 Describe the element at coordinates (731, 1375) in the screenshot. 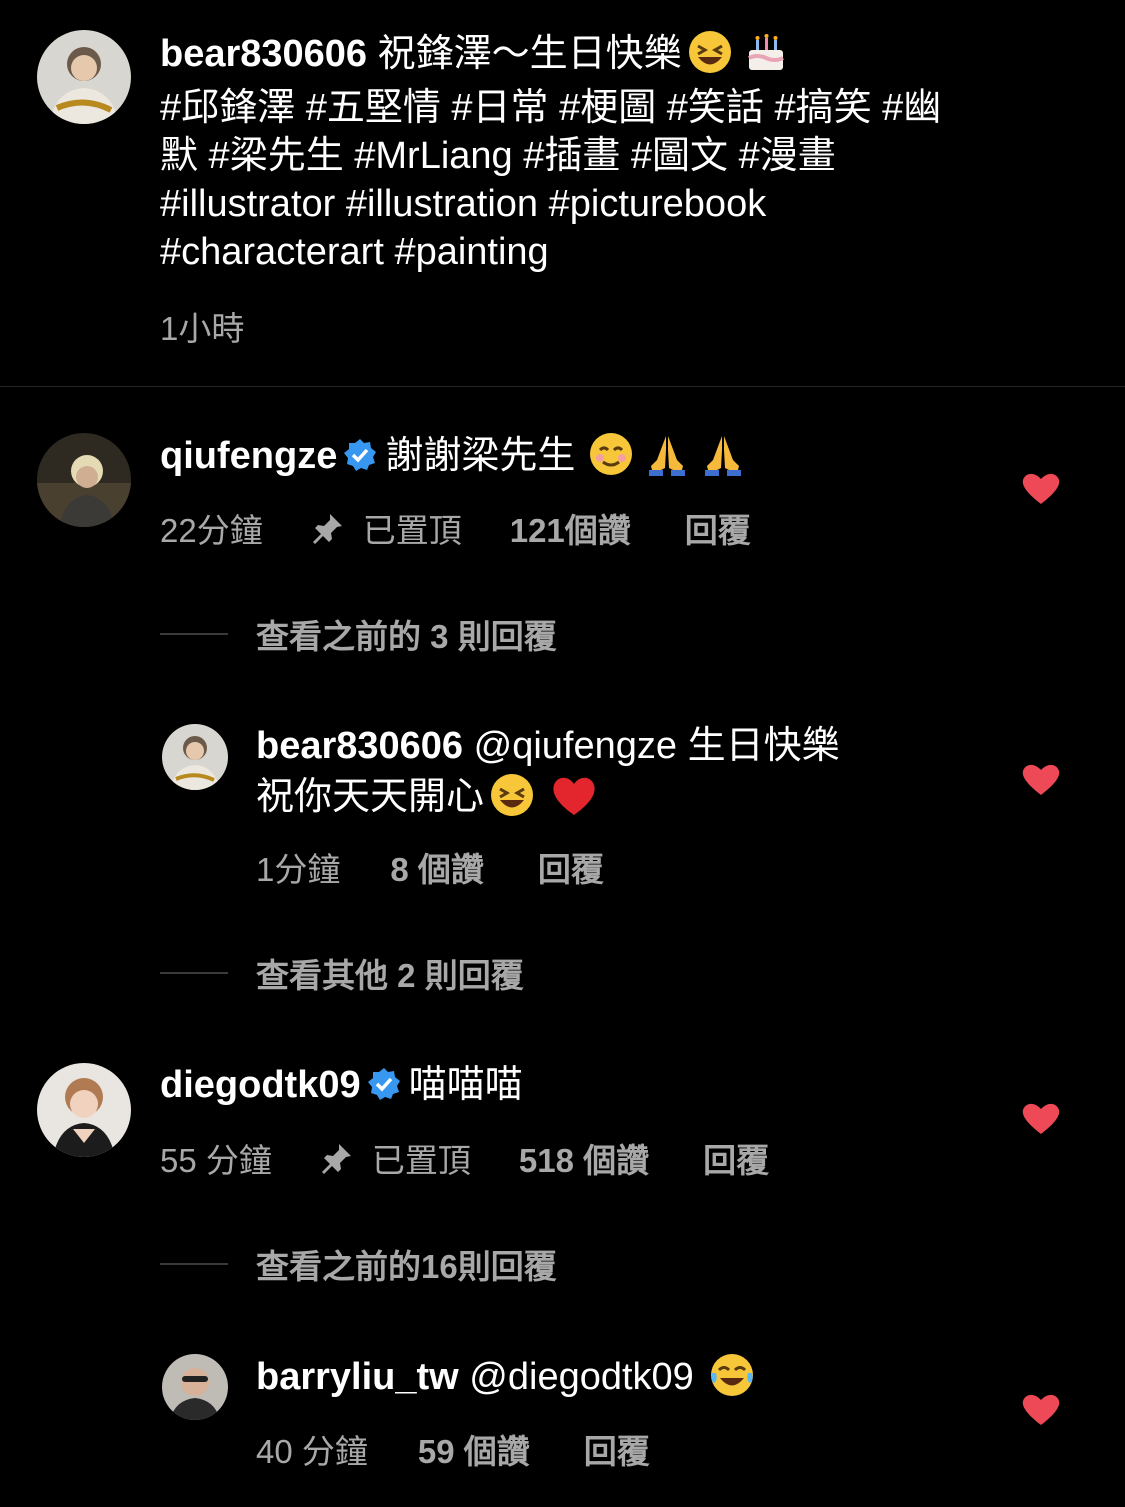

I see `tears-of-joy-icon` at that location.